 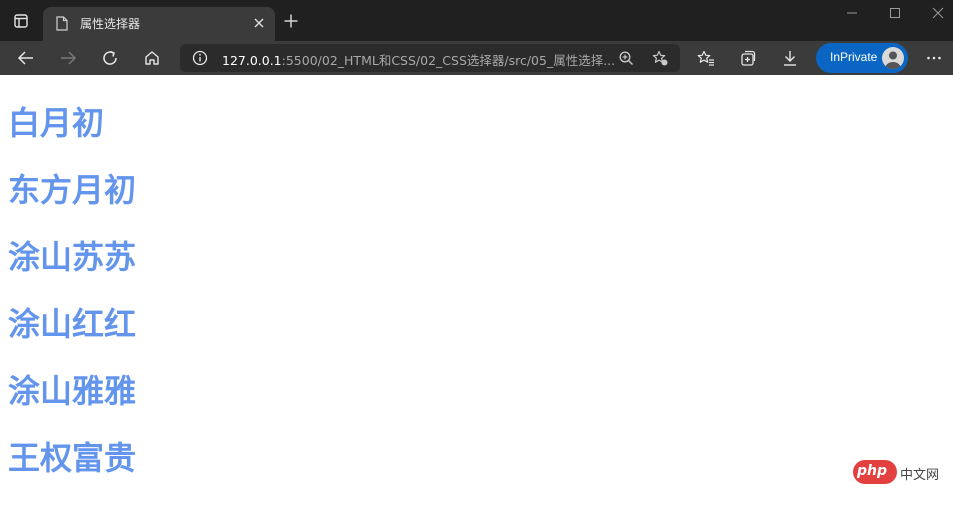 What do you see at coordinates (200, 58) in the screenshot?
I see `info-icon` at bounding box center [200, 58].